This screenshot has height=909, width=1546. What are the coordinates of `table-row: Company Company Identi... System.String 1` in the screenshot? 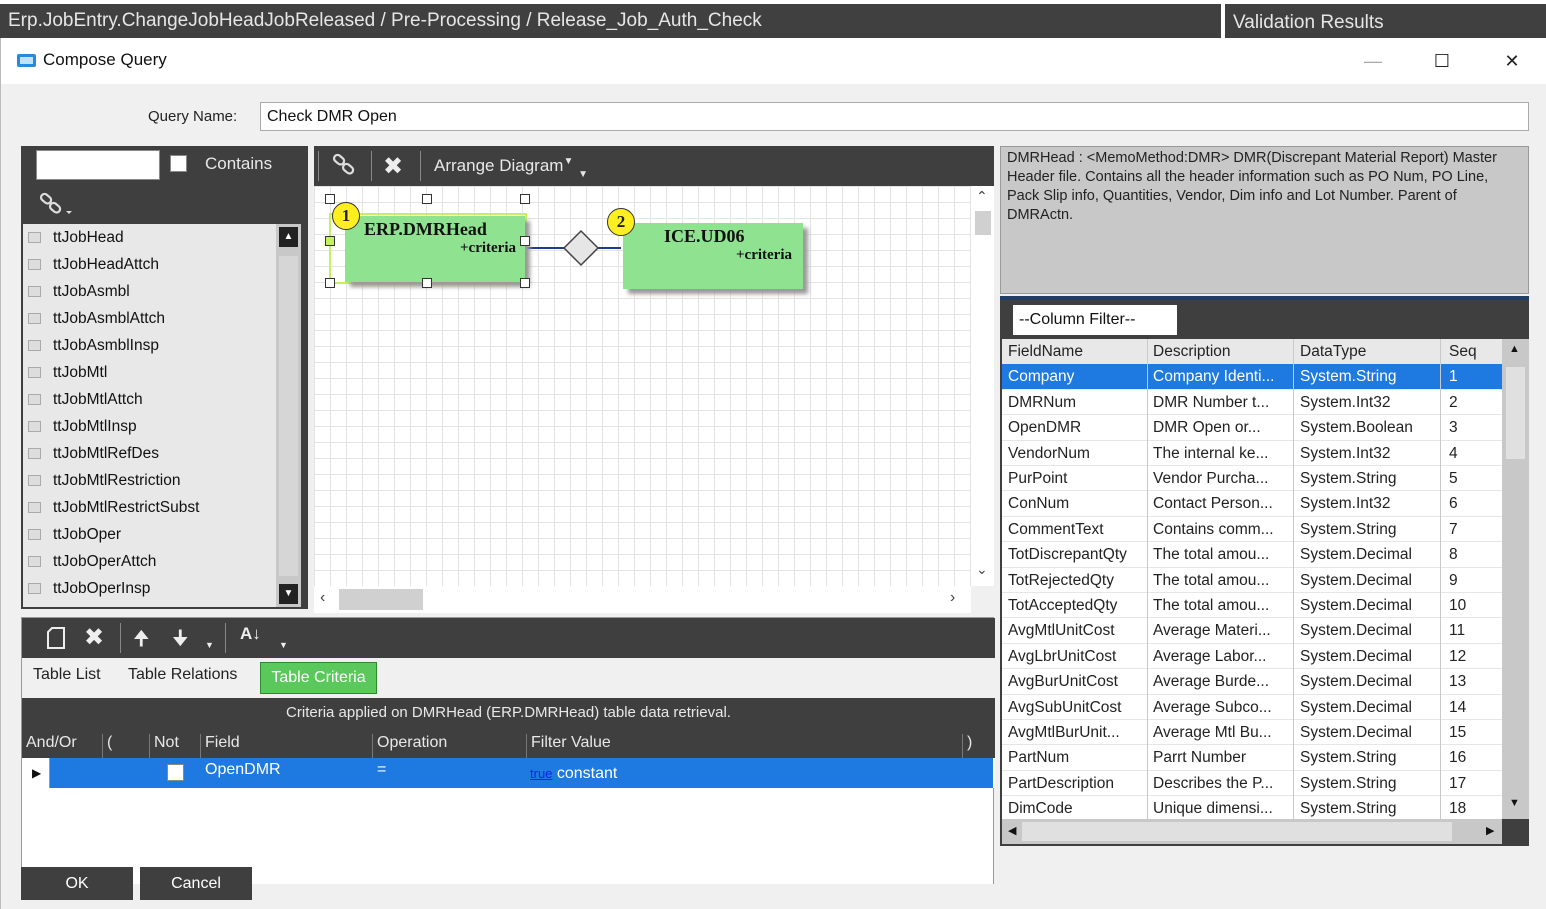 It's located at (1252, 377).